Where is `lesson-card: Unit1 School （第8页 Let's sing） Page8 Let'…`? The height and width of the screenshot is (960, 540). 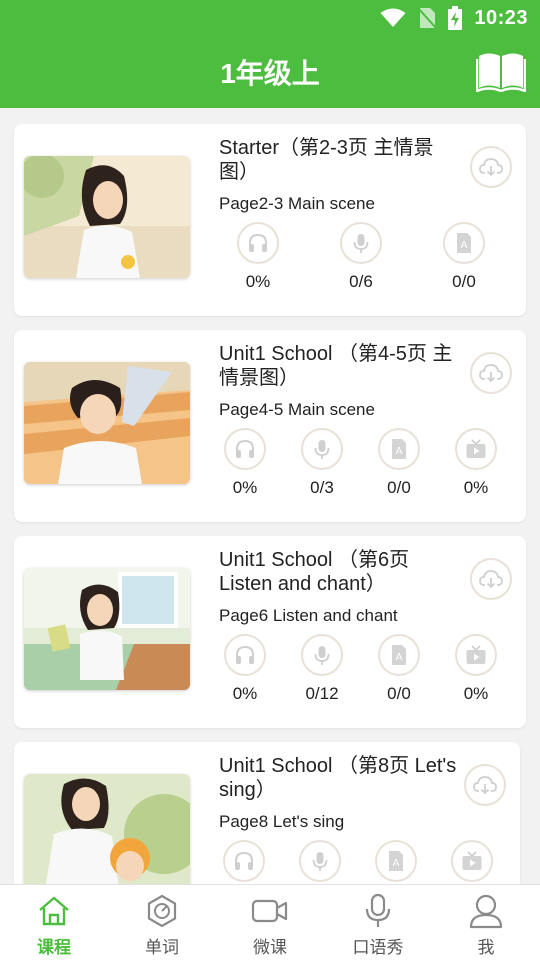
lesson-card: Unit1 School （第8页 Let's sing） Page8 Let'… is located at coordinates (267, 813).